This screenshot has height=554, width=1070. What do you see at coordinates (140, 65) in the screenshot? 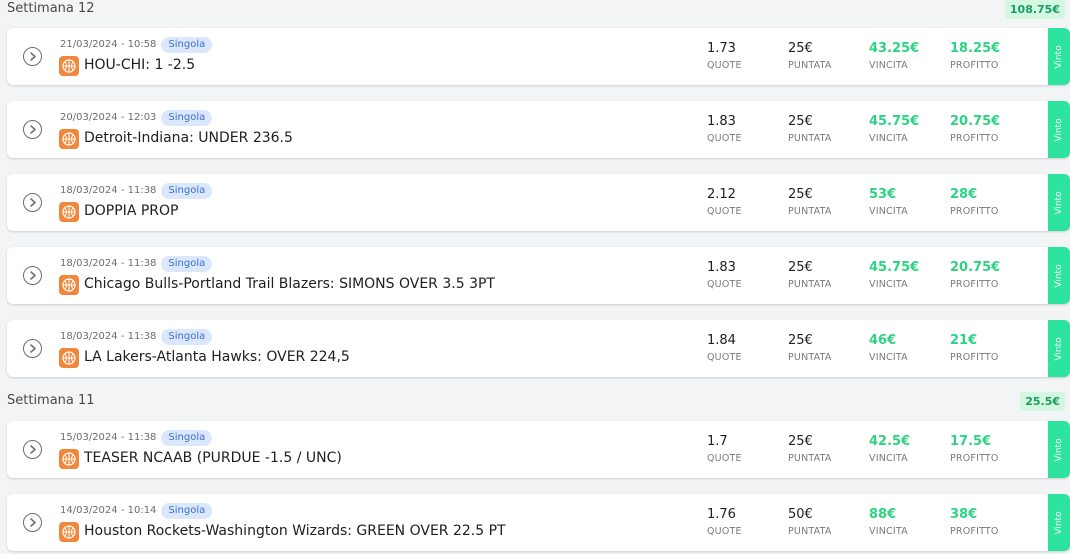
I see `bet-title: HOU-CHI: 1 -2.5` at bounding box center [140, 65].